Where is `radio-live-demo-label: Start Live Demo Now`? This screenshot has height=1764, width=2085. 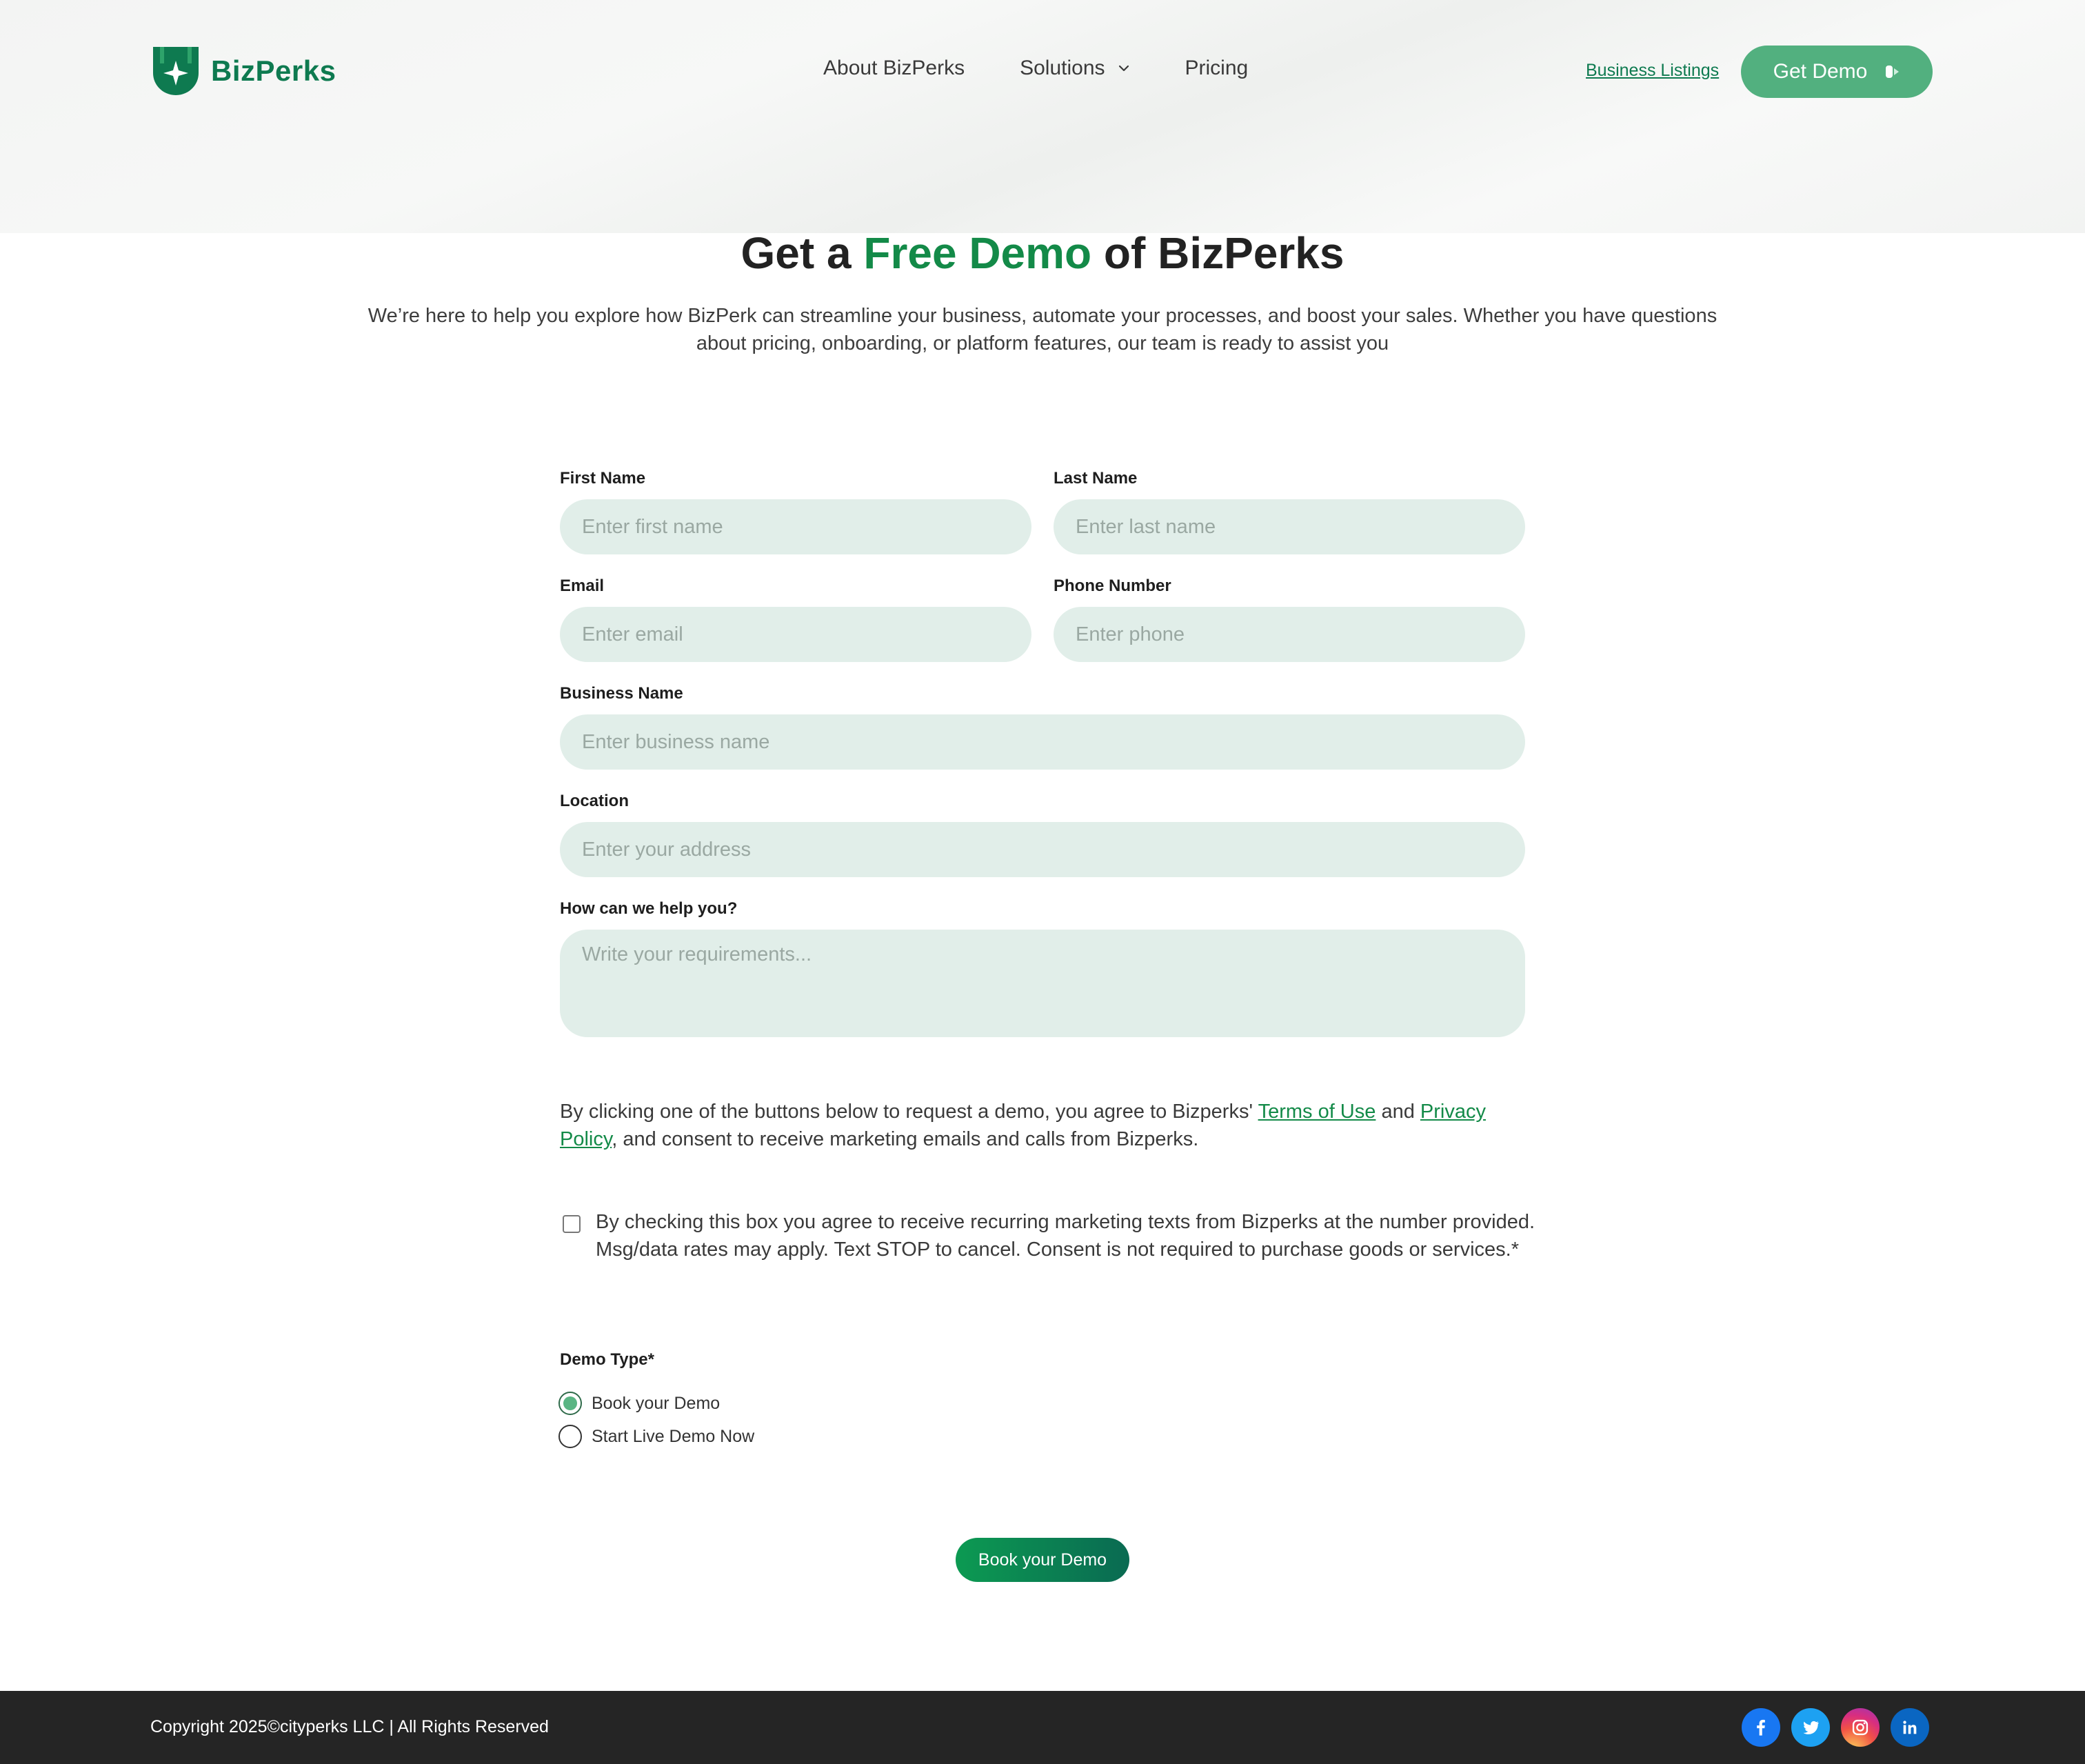
radio-live-demo-label: Start Live Demo Now is located at coordinates (673, 1436).